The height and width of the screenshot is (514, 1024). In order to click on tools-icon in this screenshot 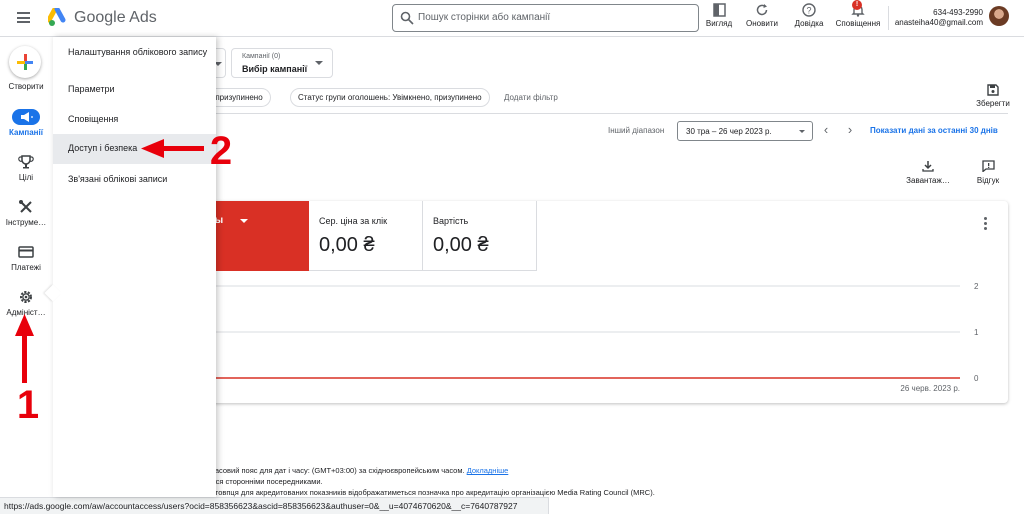, I will do `click(26, 207)`.